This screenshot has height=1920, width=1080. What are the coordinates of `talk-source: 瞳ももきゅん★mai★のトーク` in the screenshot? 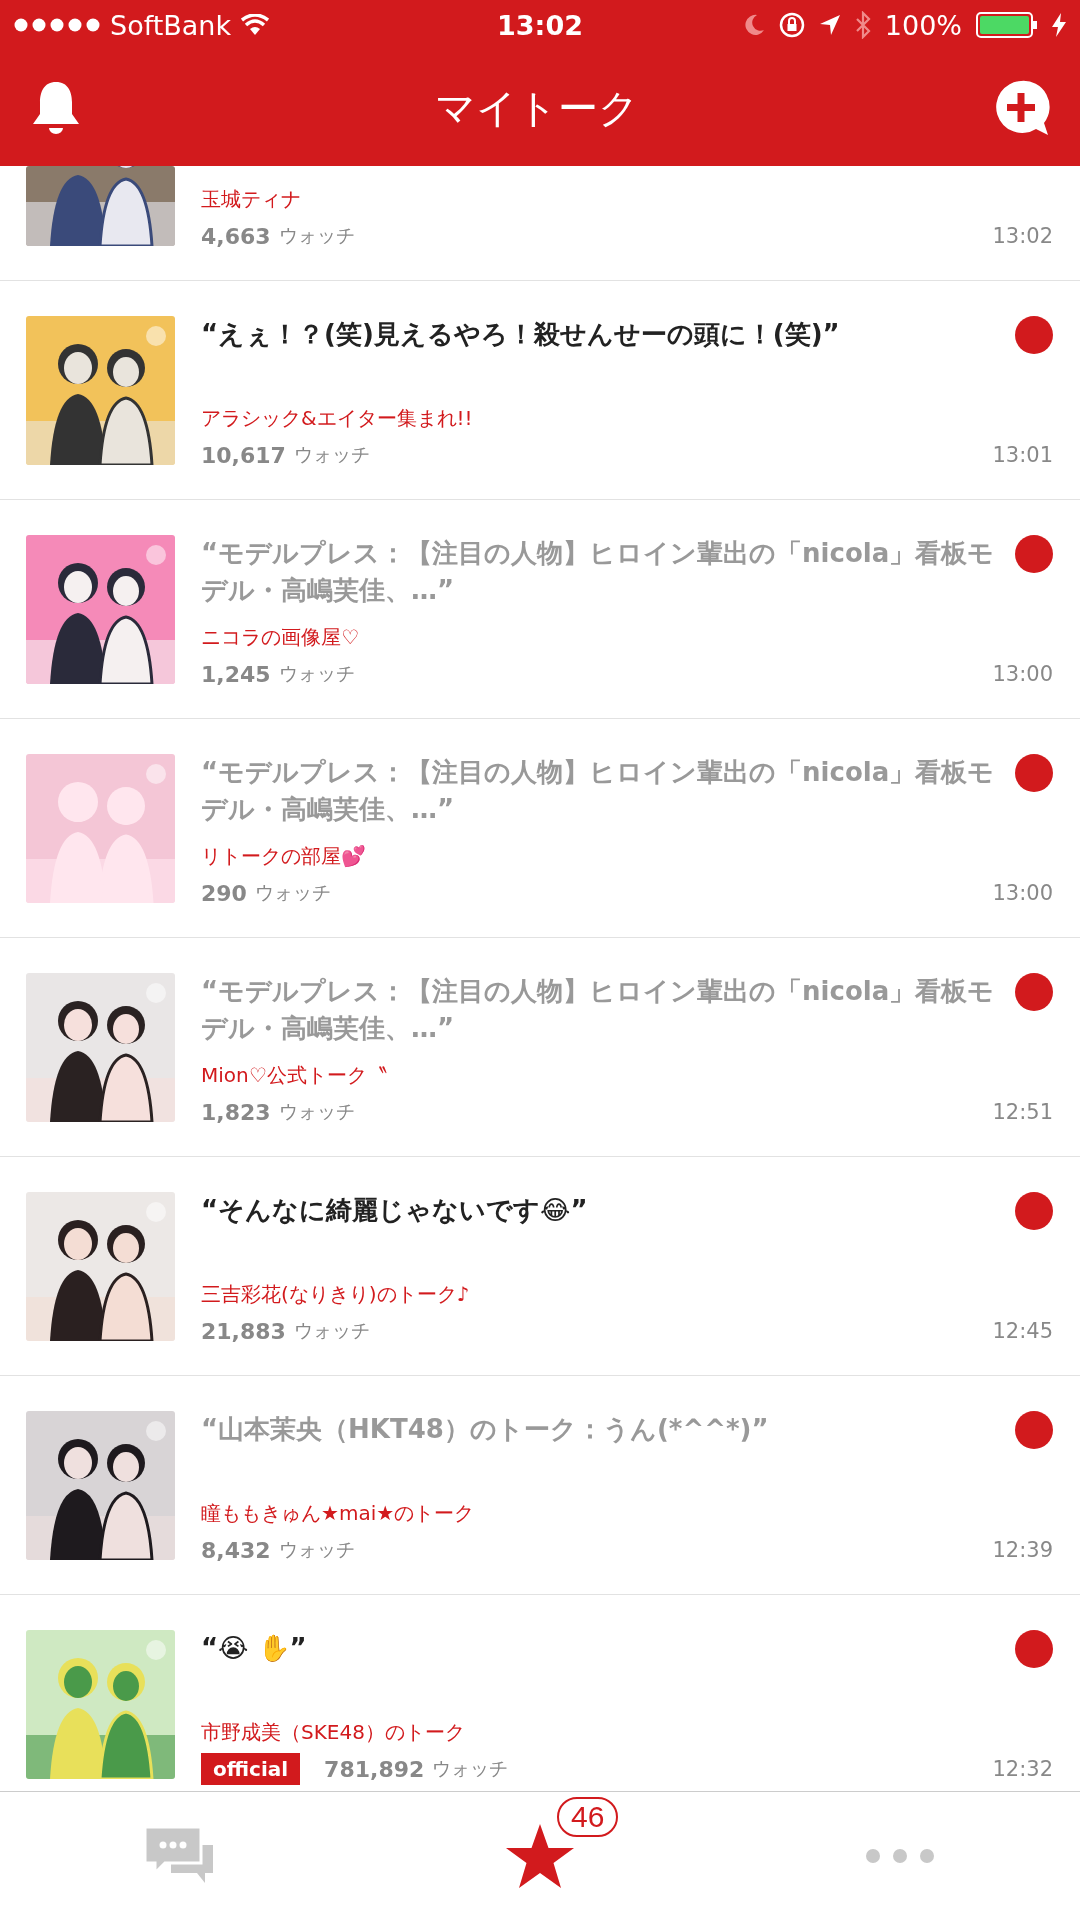 It's located at (627, 1513).